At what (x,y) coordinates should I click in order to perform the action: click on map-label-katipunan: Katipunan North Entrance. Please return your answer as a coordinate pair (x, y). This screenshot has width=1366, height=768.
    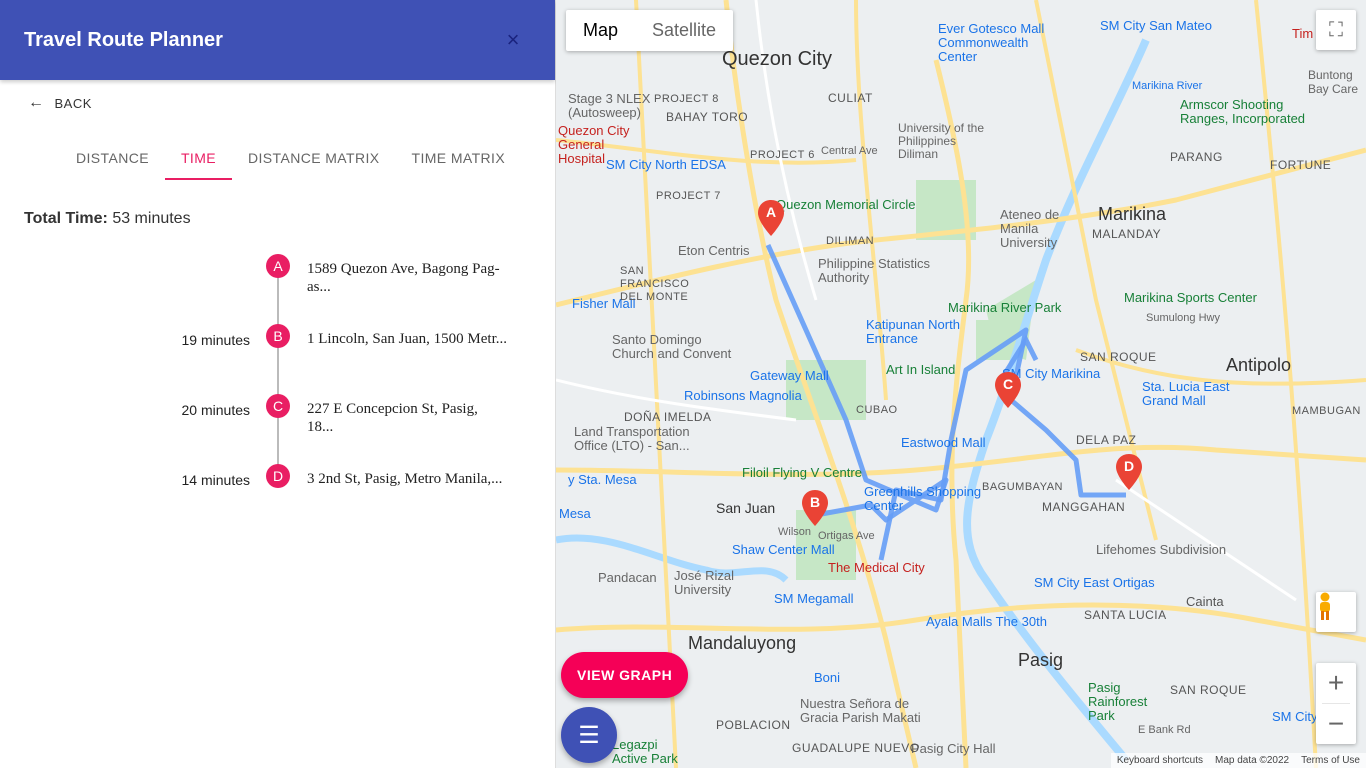
    Looking at the image, I should click on (913, 331).